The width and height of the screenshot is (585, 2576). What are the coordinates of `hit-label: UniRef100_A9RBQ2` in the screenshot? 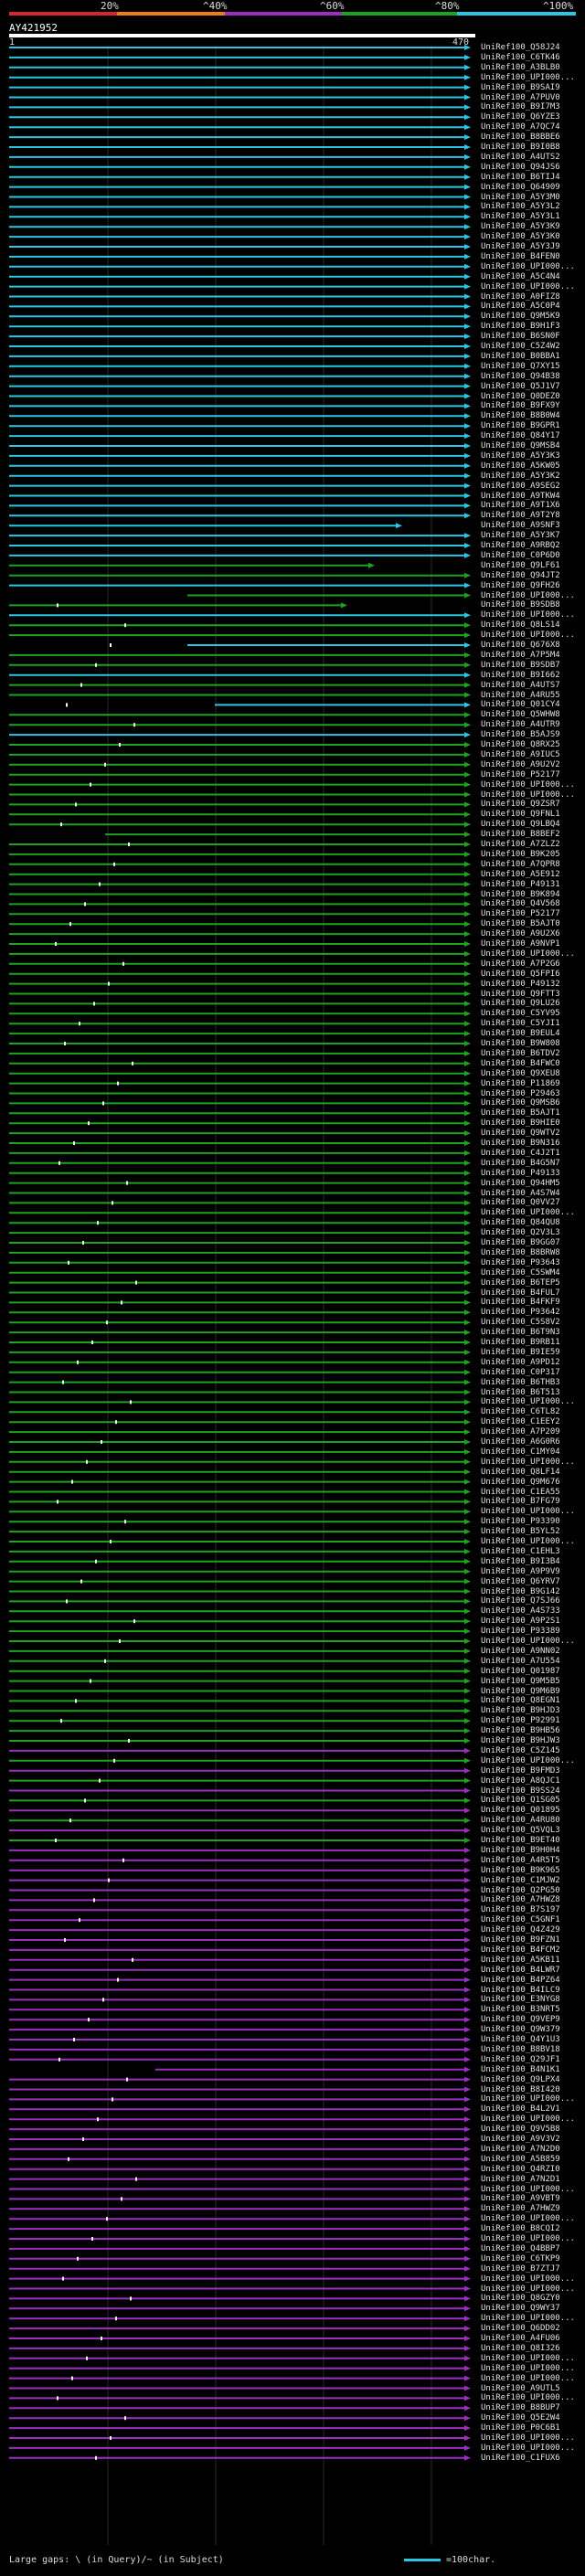 It's located at (520, 546).